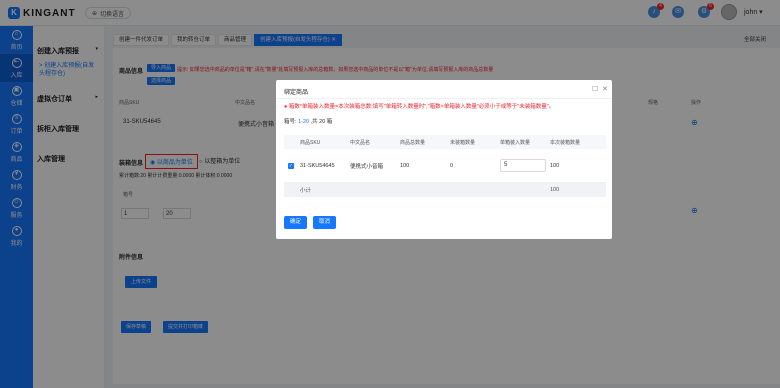 The image size is (780, 388). I want to click on confirm-button: 确定, so click(296, 222).